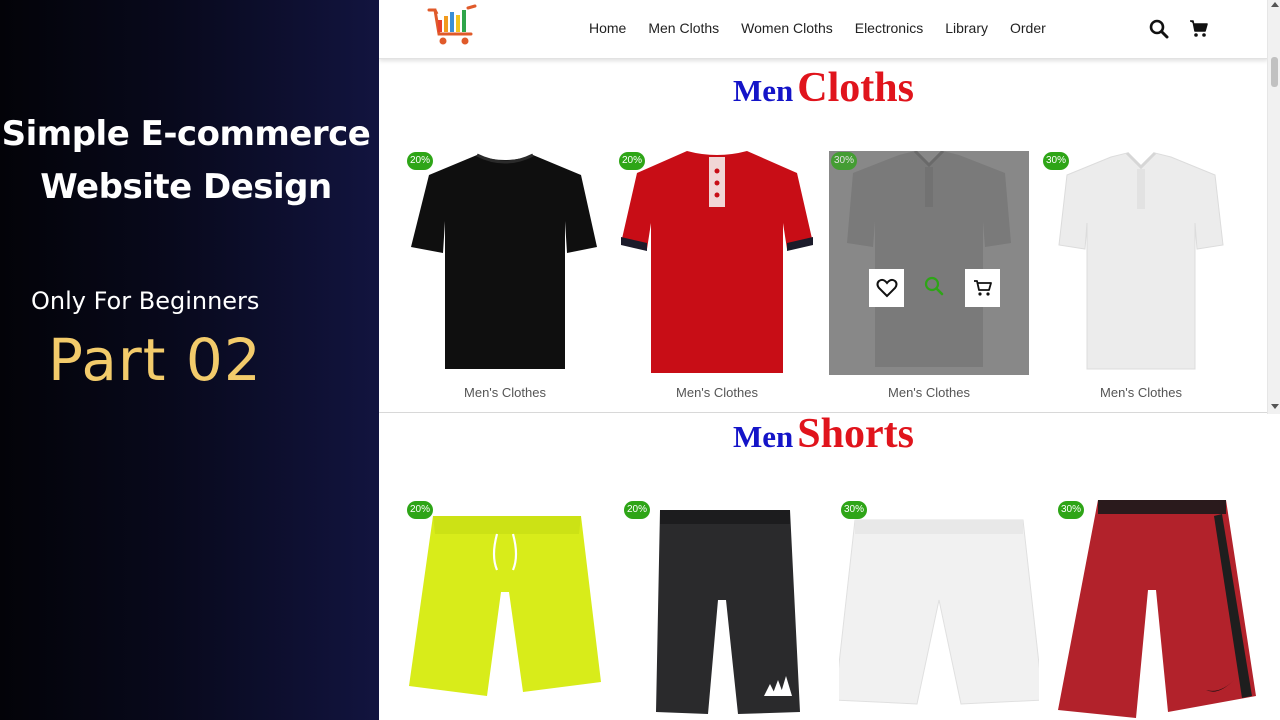 The image size is (1280, 720). What do you see at coordinates (1028, 28) in the screenshot?
I see `nav-link-order: Order` at bounding box center [1028, 28].